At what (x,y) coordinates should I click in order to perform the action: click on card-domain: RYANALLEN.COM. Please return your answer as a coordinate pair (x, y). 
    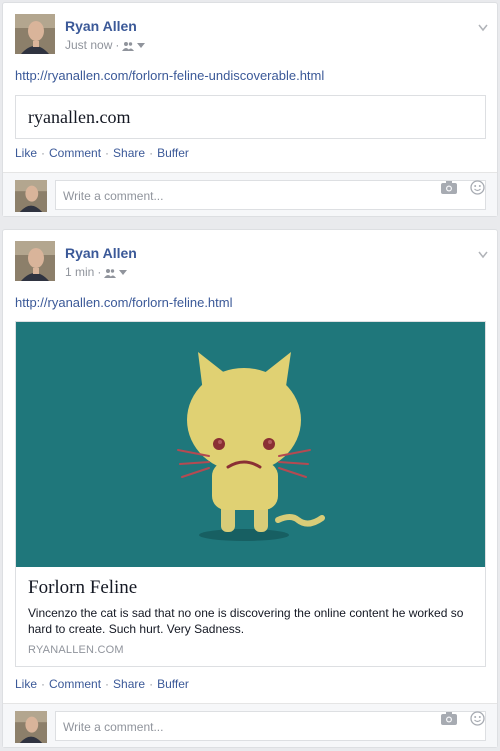
    Looking at the image, I should click on (76, 650).